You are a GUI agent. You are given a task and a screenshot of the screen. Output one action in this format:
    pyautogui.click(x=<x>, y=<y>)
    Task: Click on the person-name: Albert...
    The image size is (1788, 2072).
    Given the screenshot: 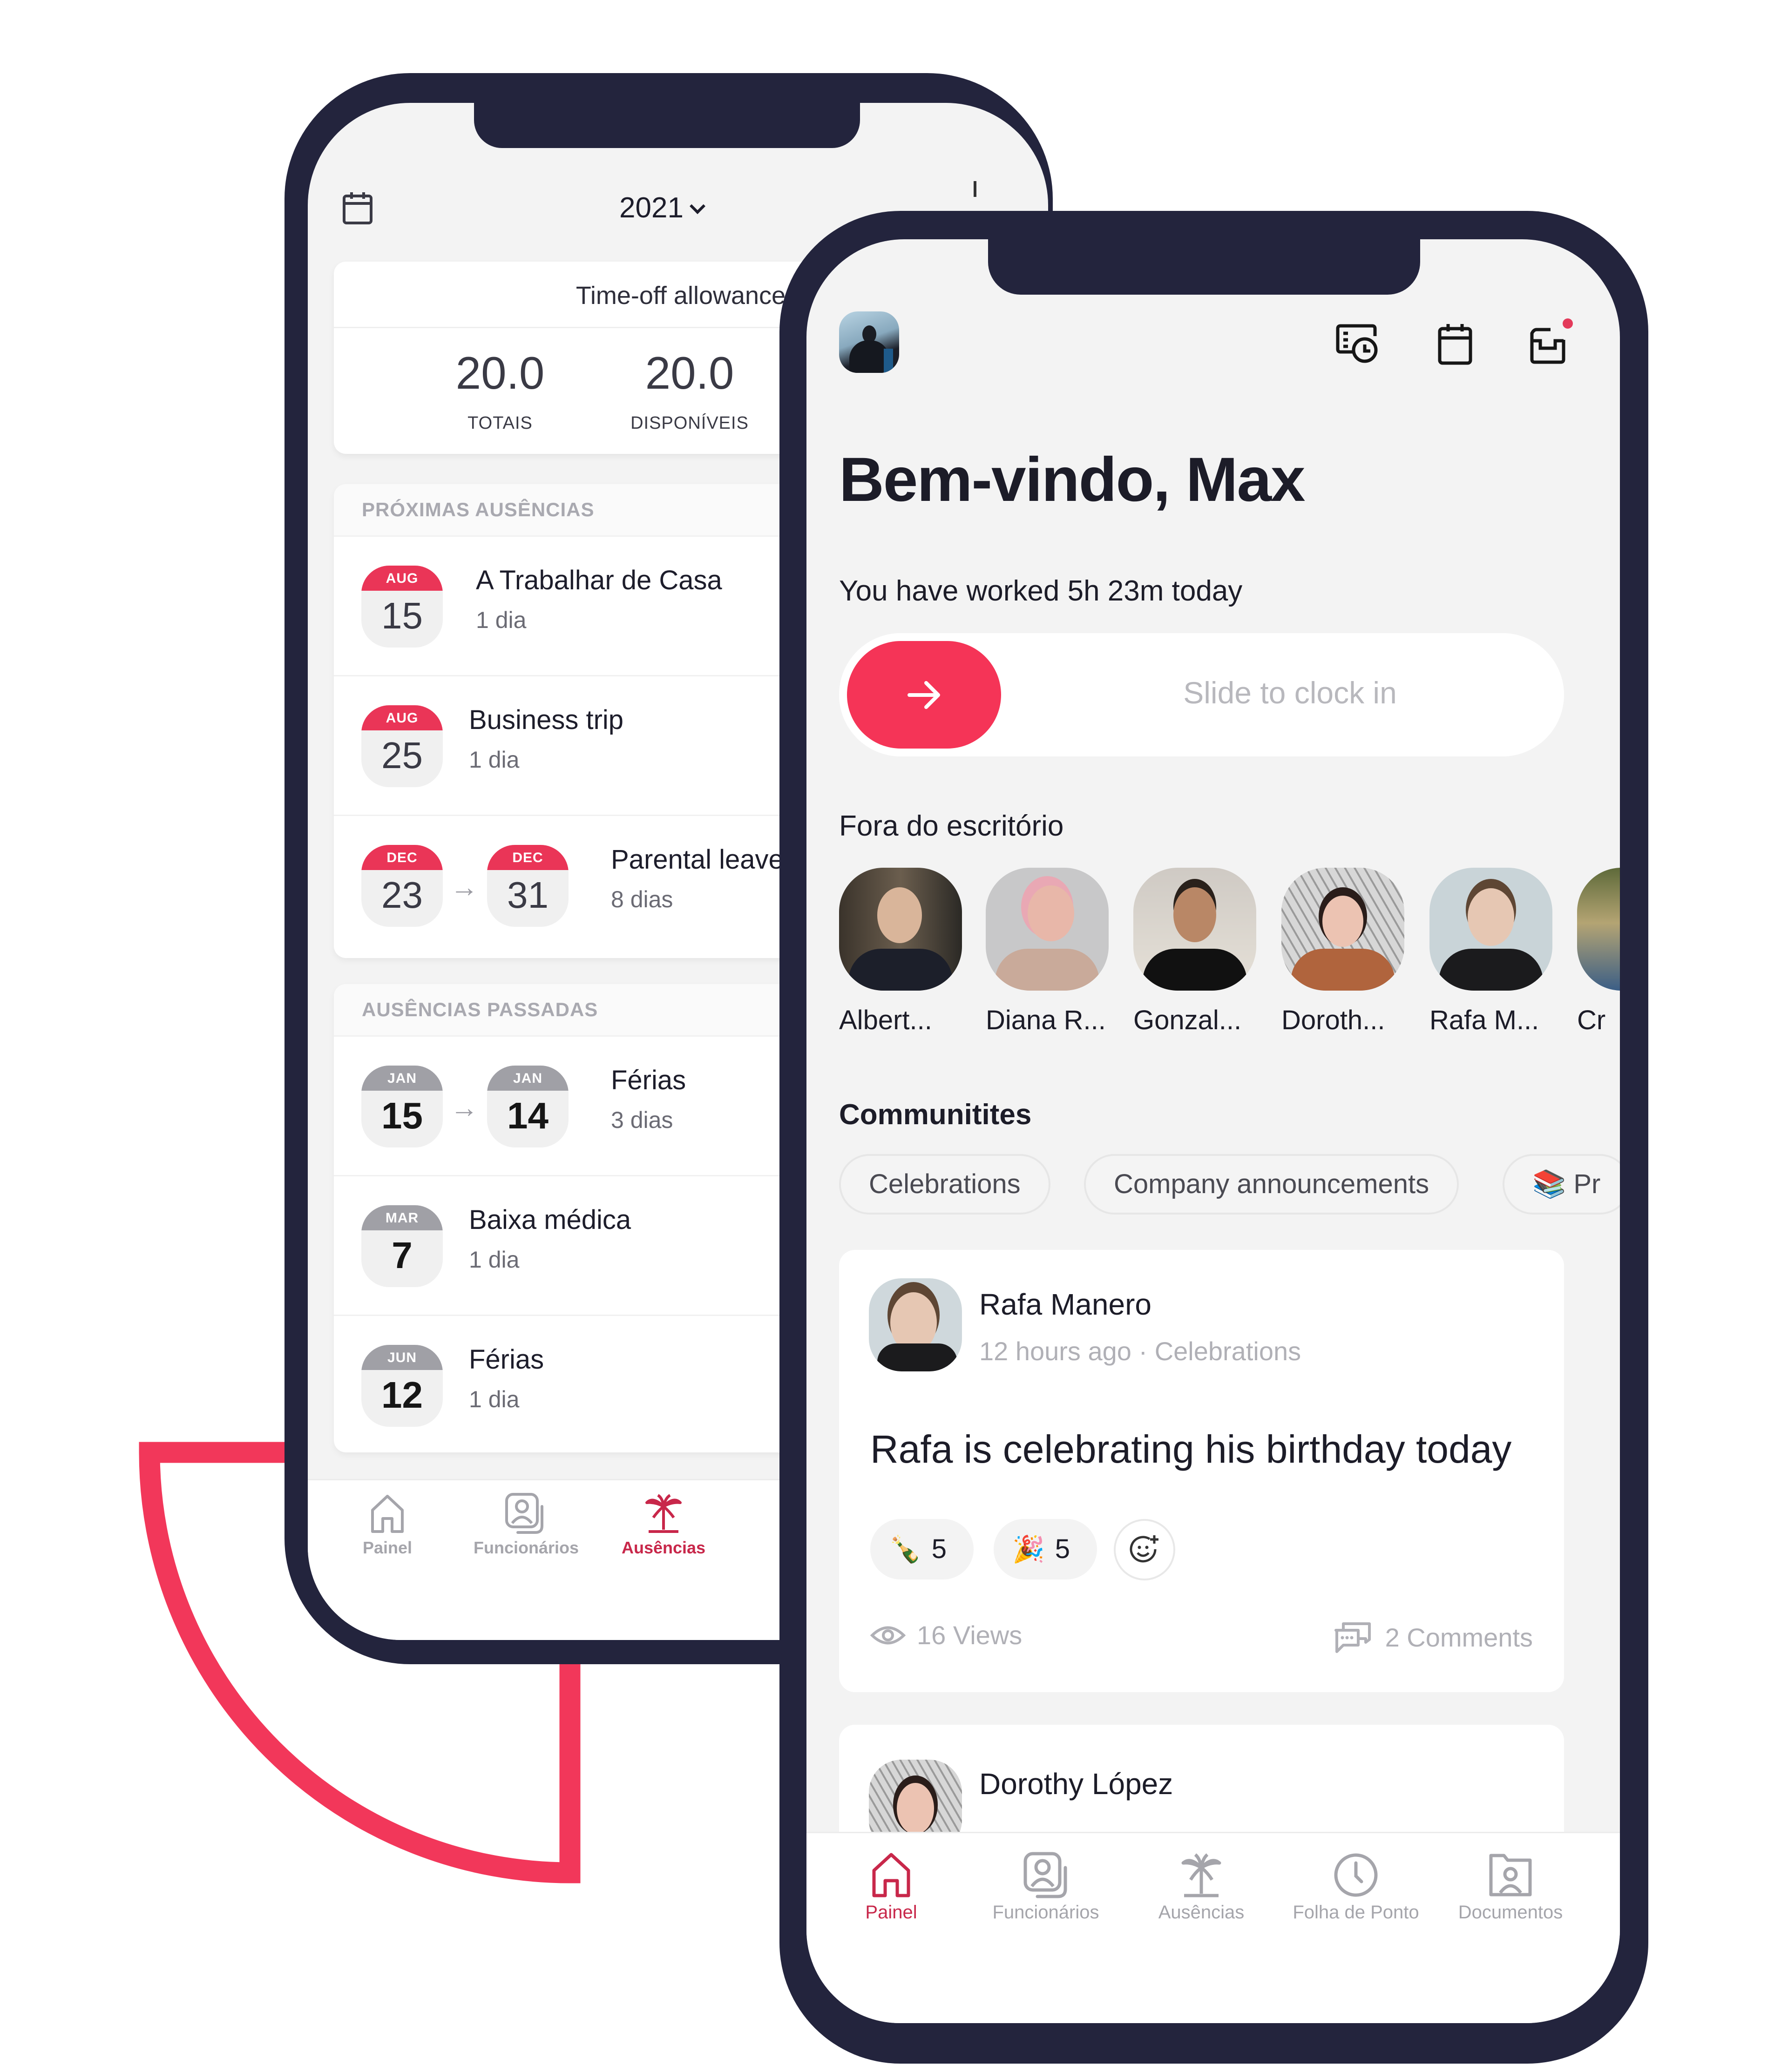 What is the action you would take?
    pyautogui.click(x=885, y=1020)
    